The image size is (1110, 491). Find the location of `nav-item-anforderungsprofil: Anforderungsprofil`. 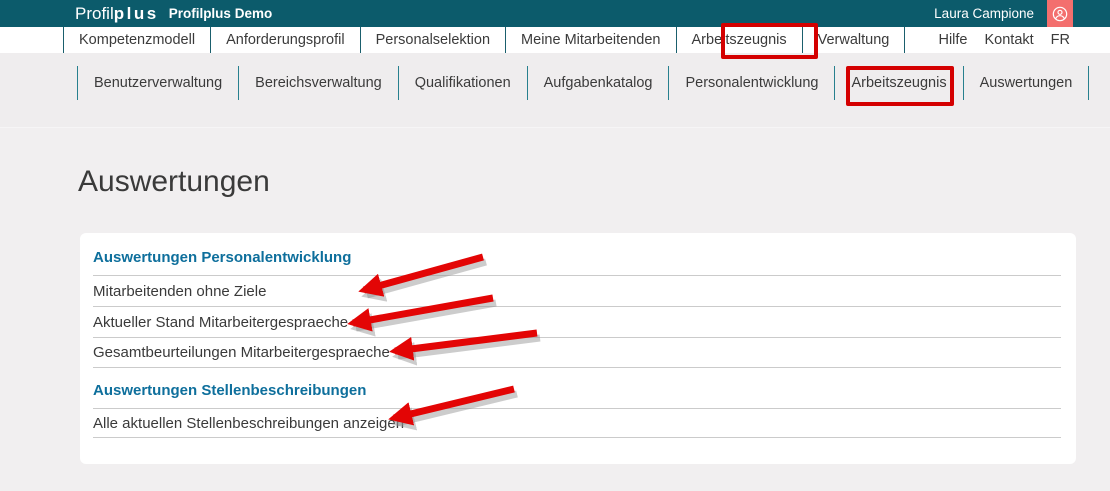

nav-item-anforderungsprofil: Anforderungsprofil is located at coordinates (285, 40).